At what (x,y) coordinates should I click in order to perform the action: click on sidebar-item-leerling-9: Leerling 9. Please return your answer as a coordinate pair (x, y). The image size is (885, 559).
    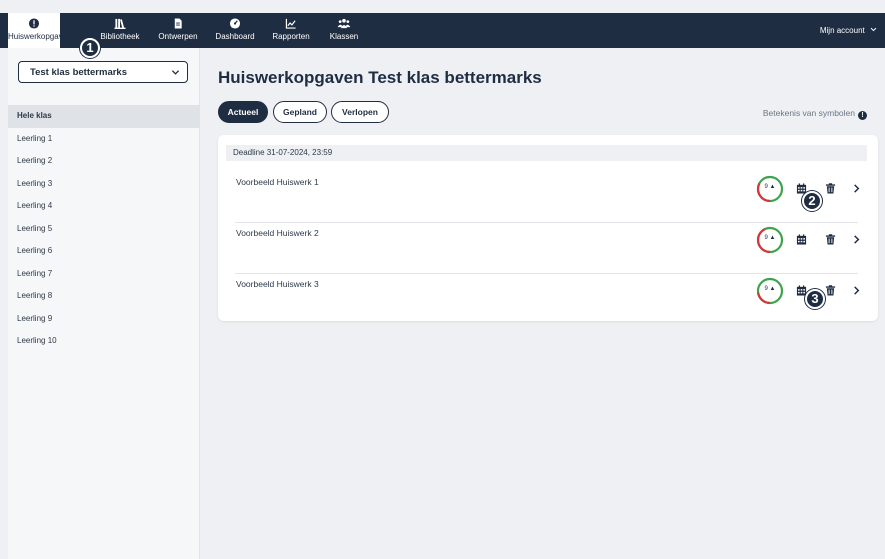
    Looking at the image, I should click on (104, 319).